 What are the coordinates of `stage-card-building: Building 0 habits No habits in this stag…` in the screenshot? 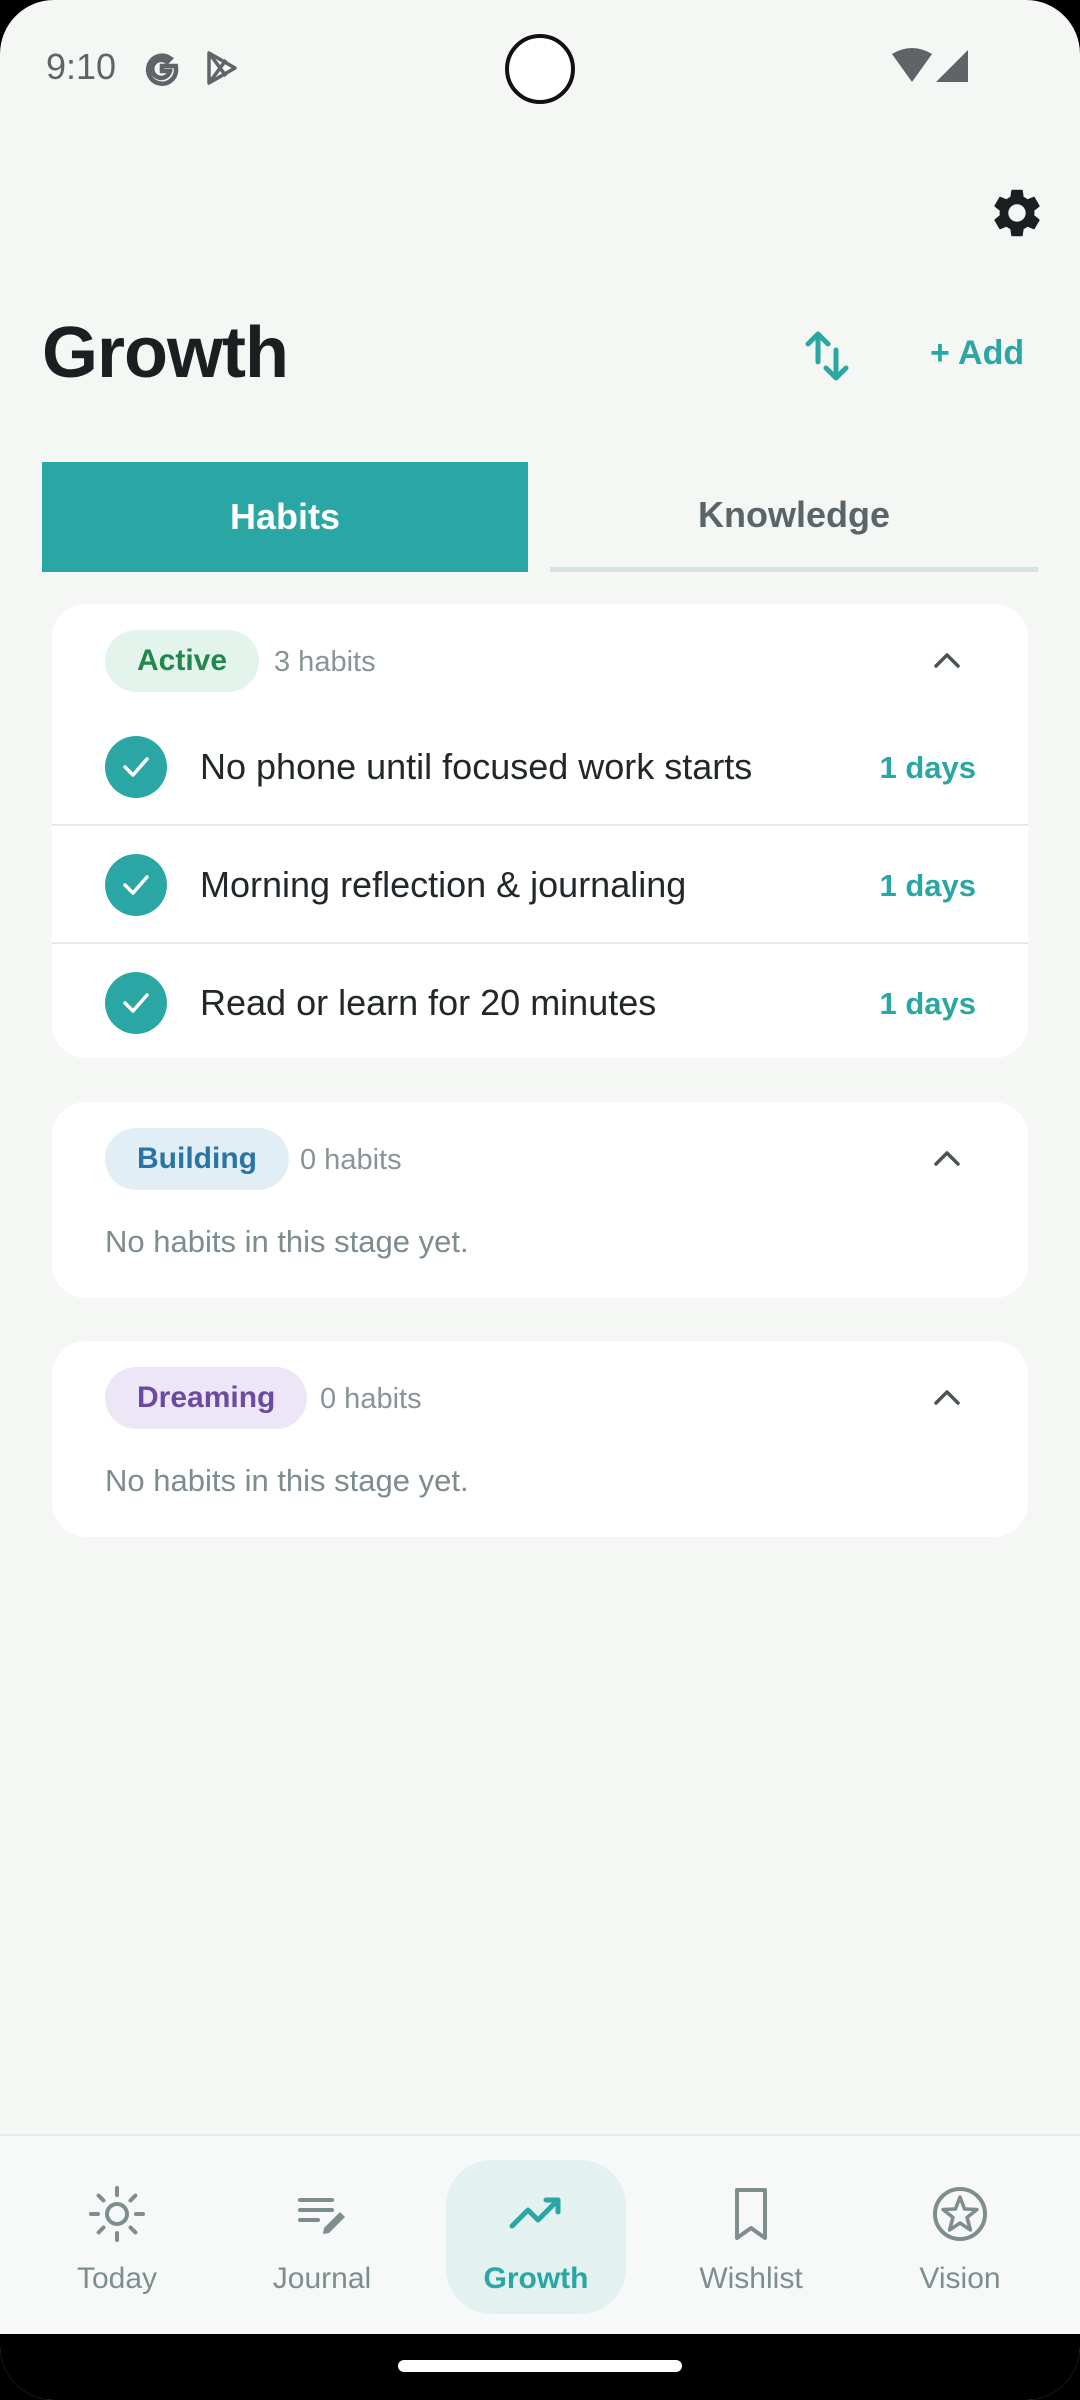 It's located at (540, 1200).